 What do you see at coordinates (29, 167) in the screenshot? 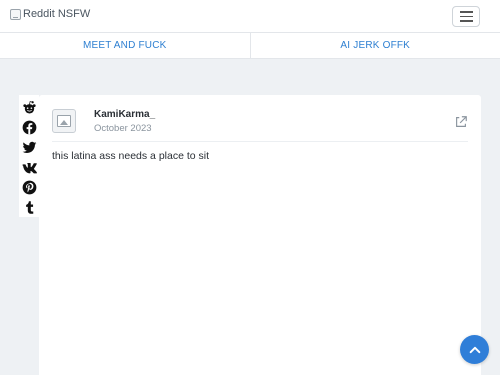
I see `vk-icon` at bounding box center [29, 167].